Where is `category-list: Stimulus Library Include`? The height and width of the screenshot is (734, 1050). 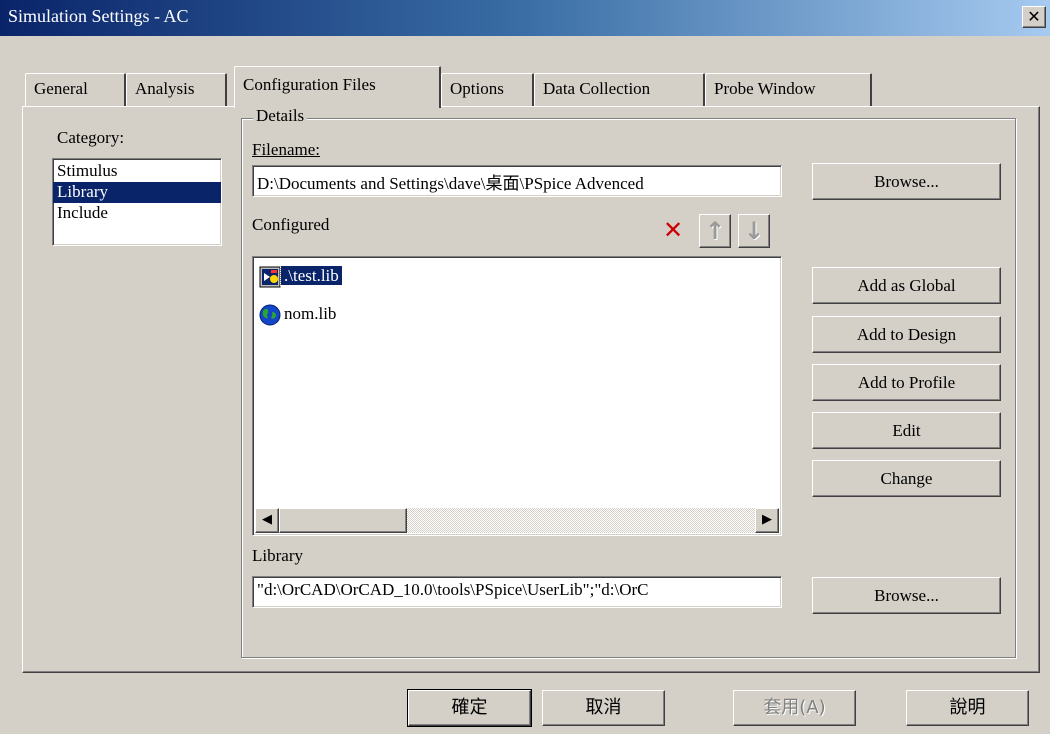 category-list: Stimulus Library Include is located at coordinates (137, 202).